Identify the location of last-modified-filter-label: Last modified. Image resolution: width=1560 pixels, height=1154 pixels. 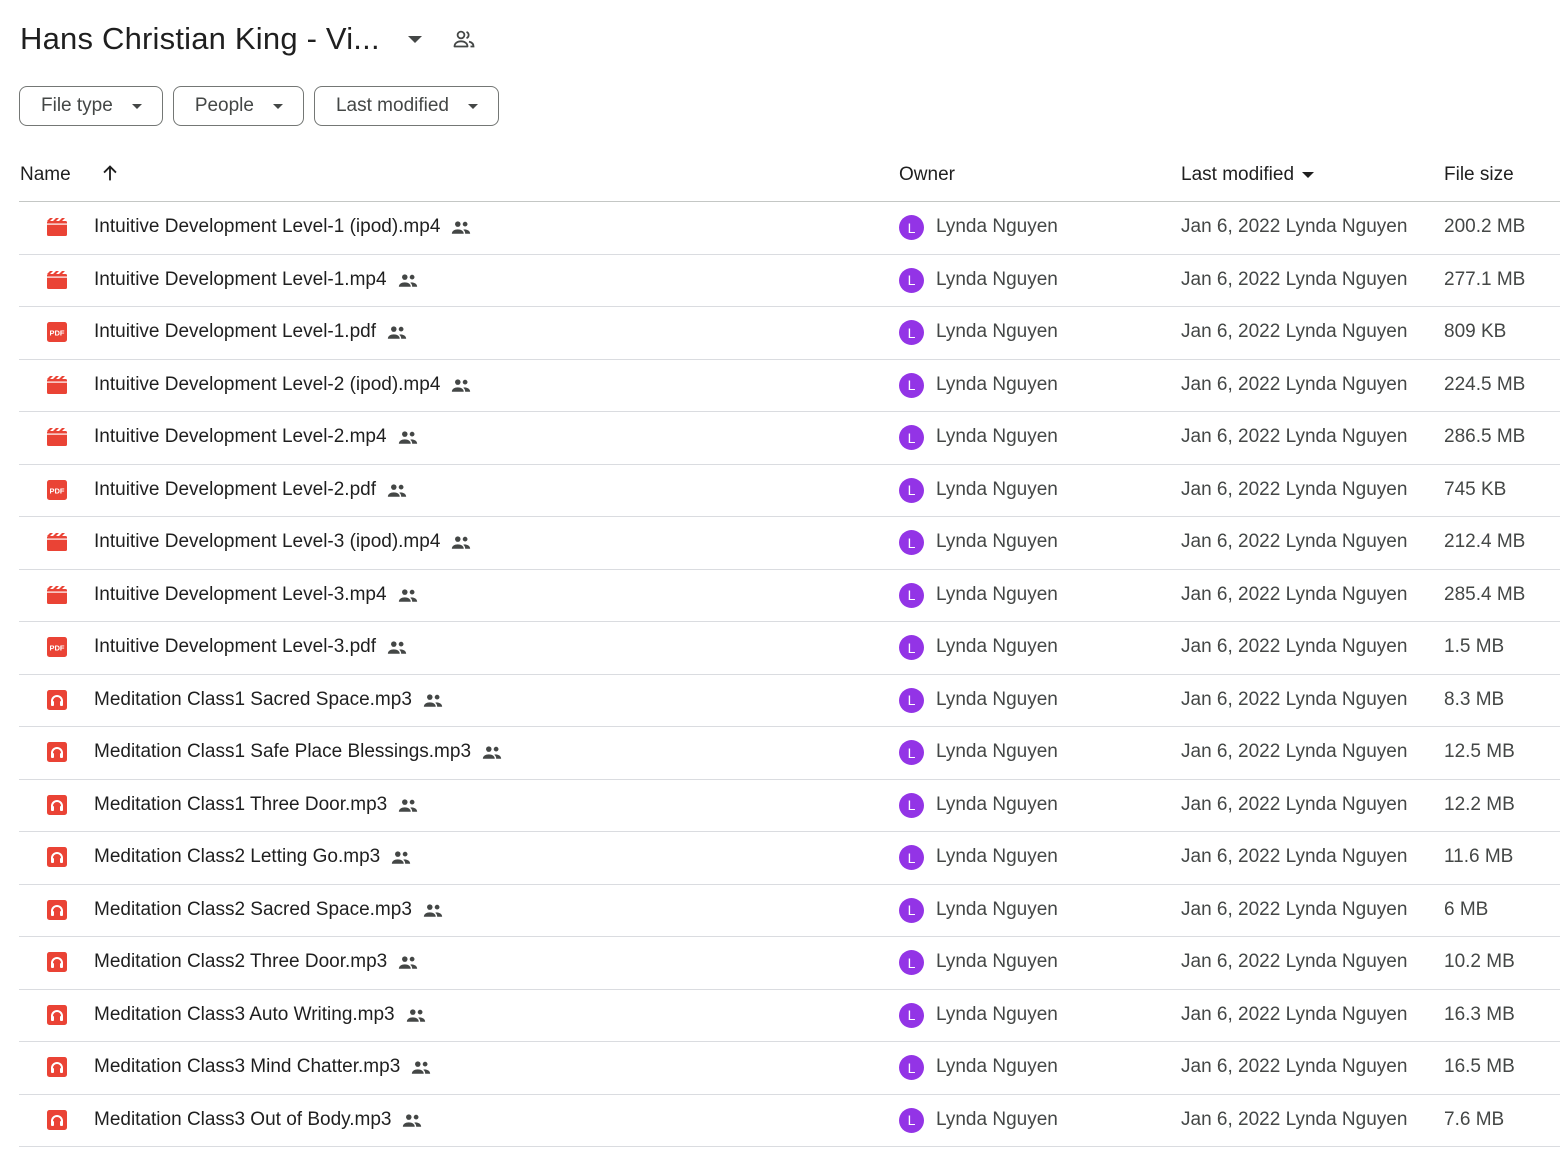
(392, 105).